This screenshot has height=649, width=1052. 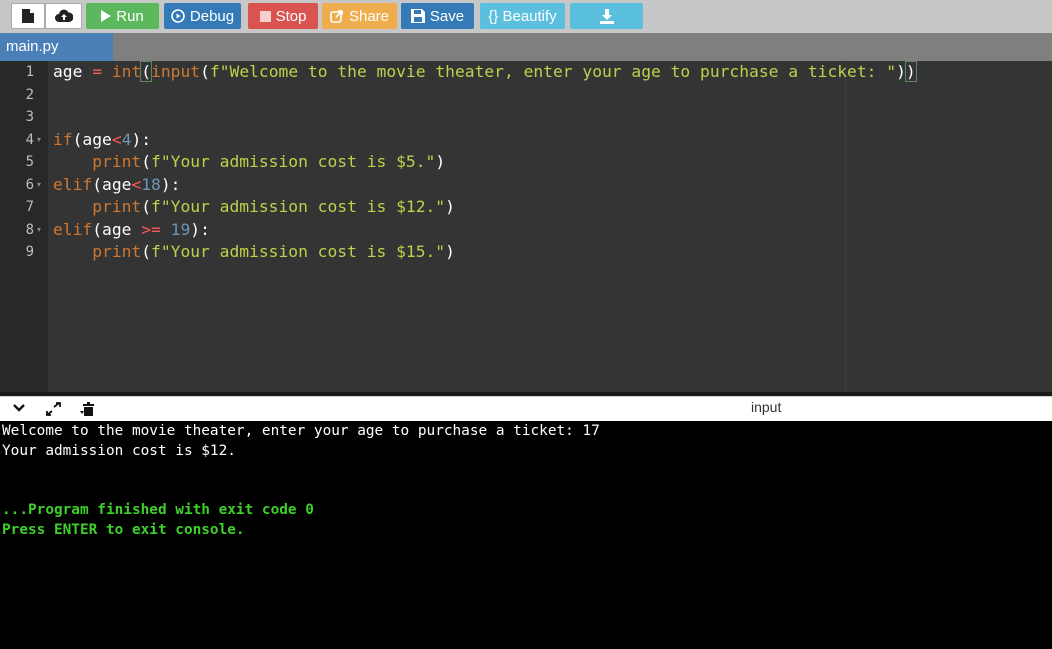 What do you see at coordinates (131, 229) in the screenshot?
I see `code-line: elif(age >= 19):` at bounding box center [131, 229].